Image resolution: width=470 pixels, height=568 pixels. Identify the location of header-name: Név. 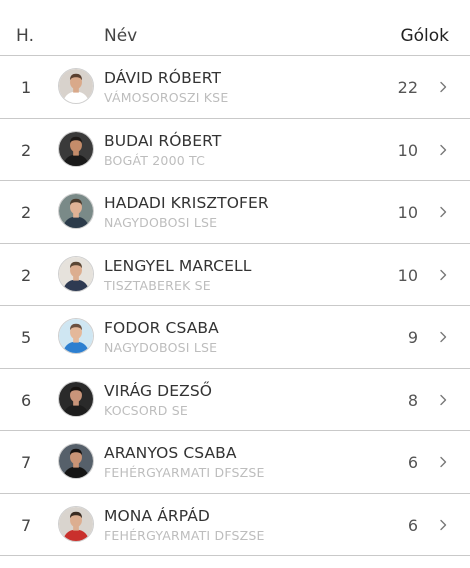
(121, 36).